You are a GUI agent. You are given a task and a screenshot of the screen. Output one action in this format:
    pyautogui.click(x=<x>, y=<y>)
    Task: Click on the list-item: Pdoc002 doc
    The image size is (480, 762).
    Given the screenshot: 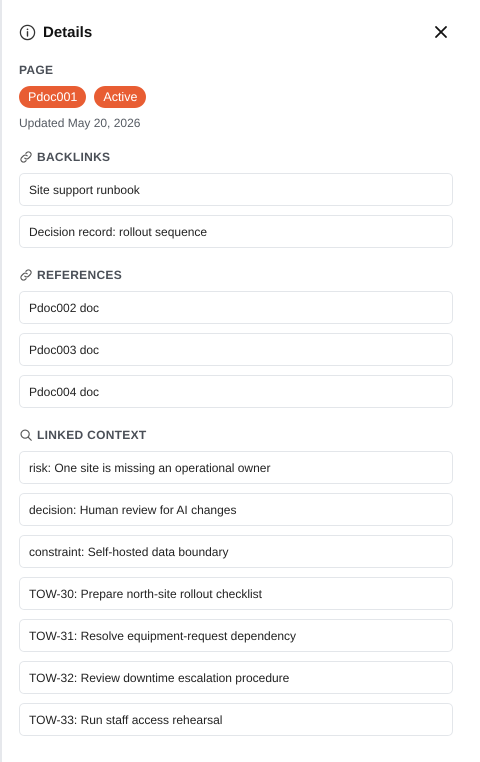 What is the action you would take?
    pyautogui.click(x=236, y=307)
    